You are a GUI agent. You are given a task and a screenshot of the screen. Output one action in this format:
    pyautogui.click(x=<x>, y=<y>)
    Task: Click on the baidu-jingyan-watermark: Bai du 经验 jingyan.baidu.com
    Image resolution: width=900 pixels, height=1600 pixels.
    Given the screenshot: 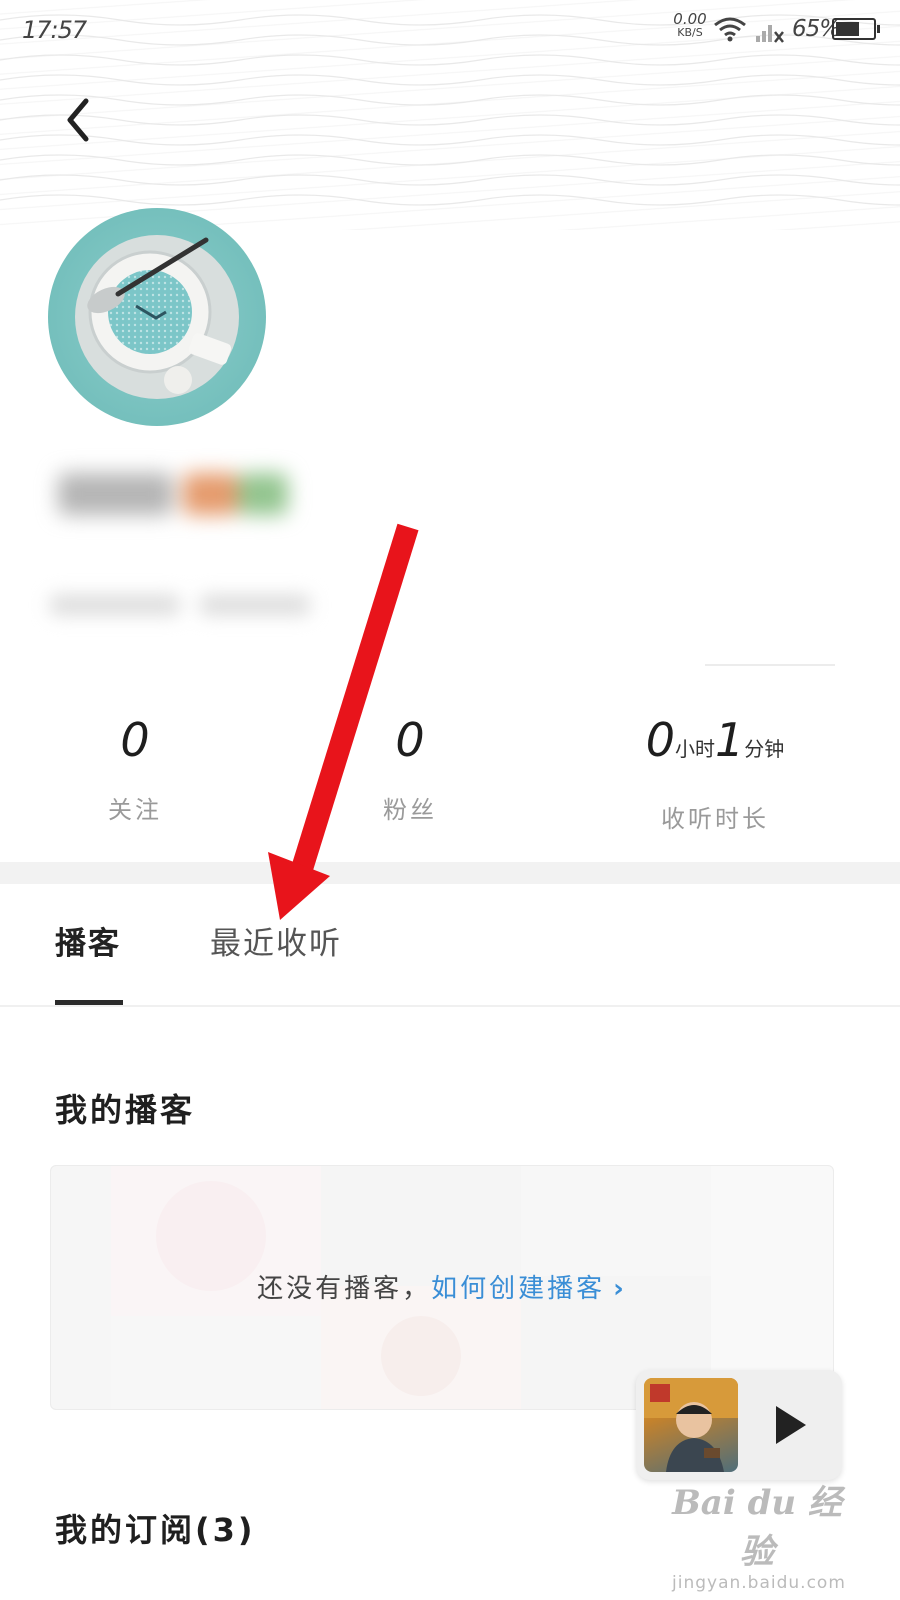 What is the action you would take?
    pyautogui.click(x=759, y=1534)
    